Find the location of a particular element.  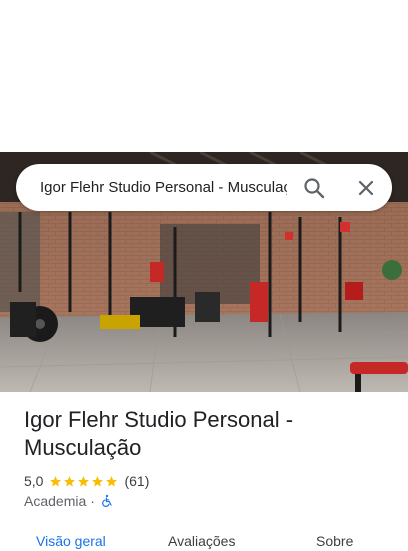

search-input: Igor Flehr Studio Personal - Musculação is located at coordinates (163, 187).